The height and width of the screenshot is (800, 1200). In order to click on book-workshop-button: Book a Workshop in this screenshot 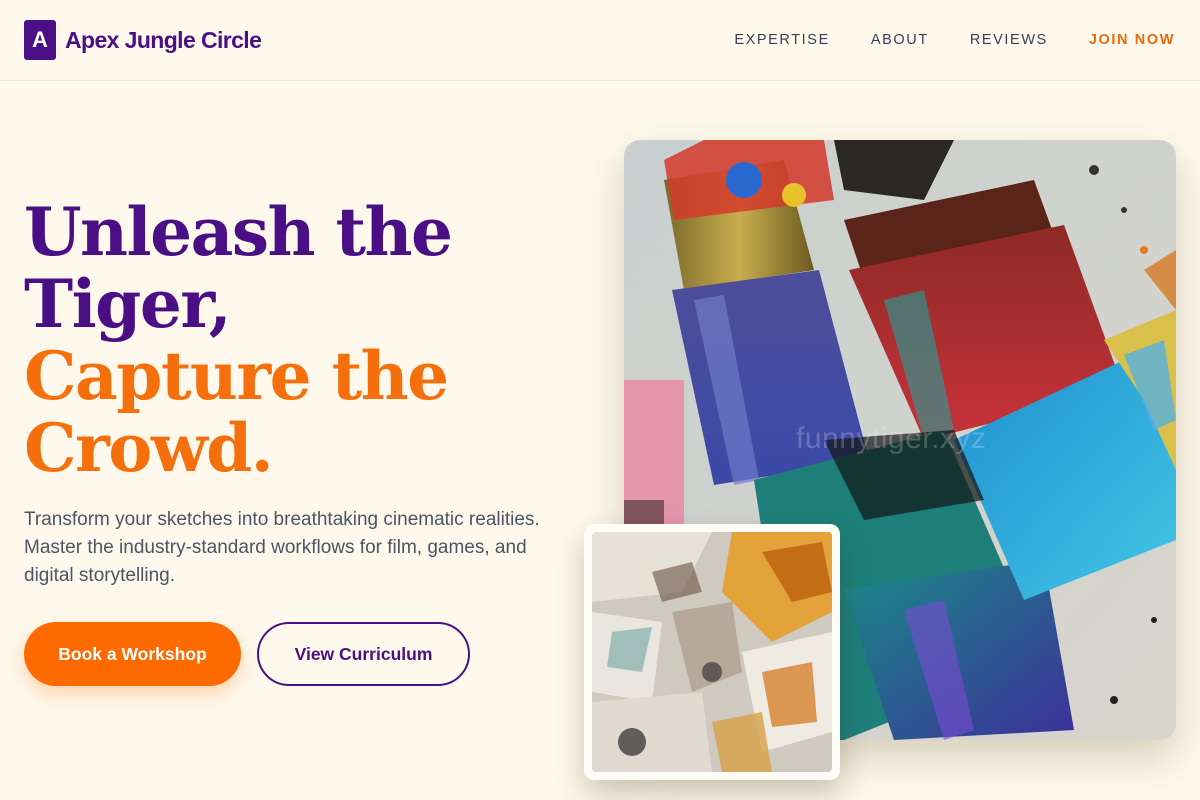, I will do `click(132, 654)`.